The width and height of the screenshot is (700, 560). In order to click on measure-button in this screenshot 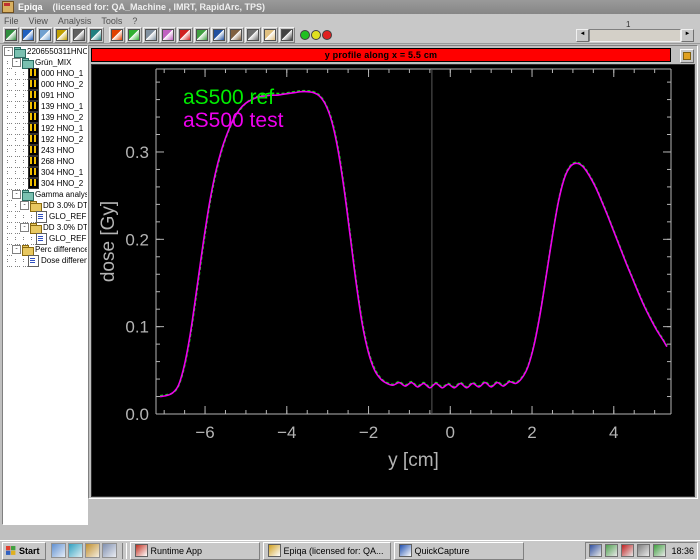, I will do `click(236, 35)`.